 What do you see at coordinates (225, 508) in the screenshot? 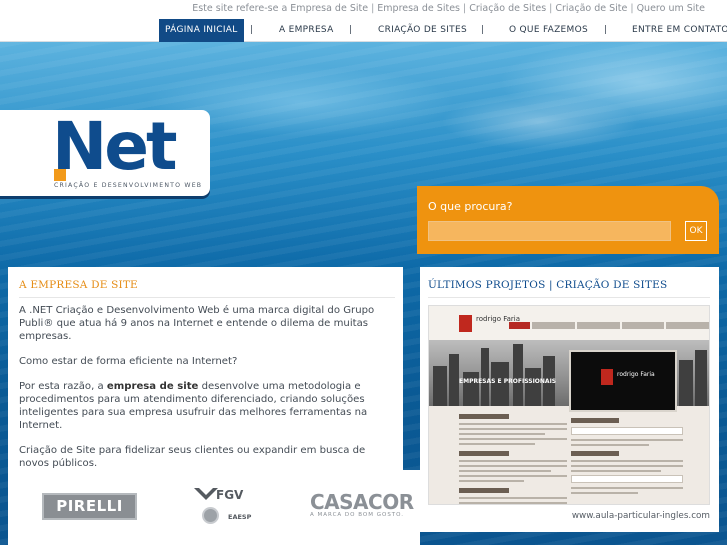
I see `fgv-logo: FGV EAESP` at bounding box center [225, 508].